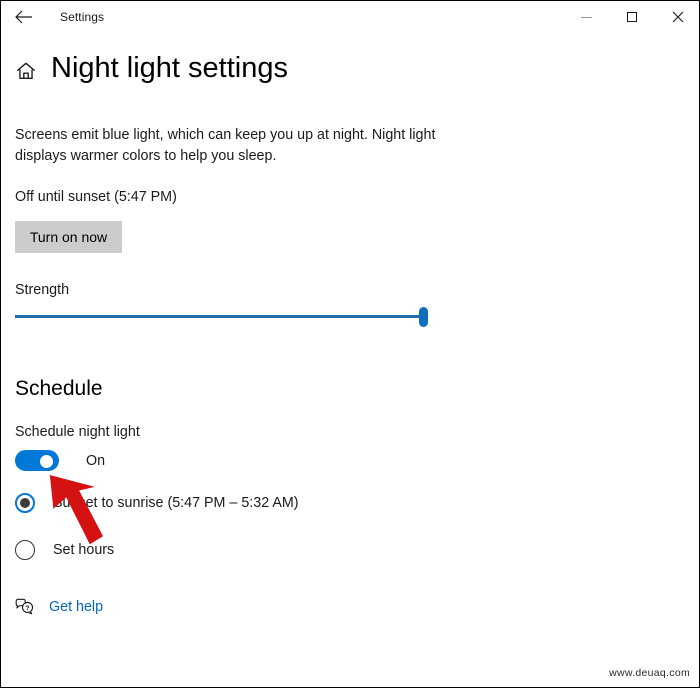 The height and width of the screenshot is (688, 700). What do you see at coordinates (42, 290) in the screenshot?
I see `strength-label: Strength` at bounding box center [42, 290].